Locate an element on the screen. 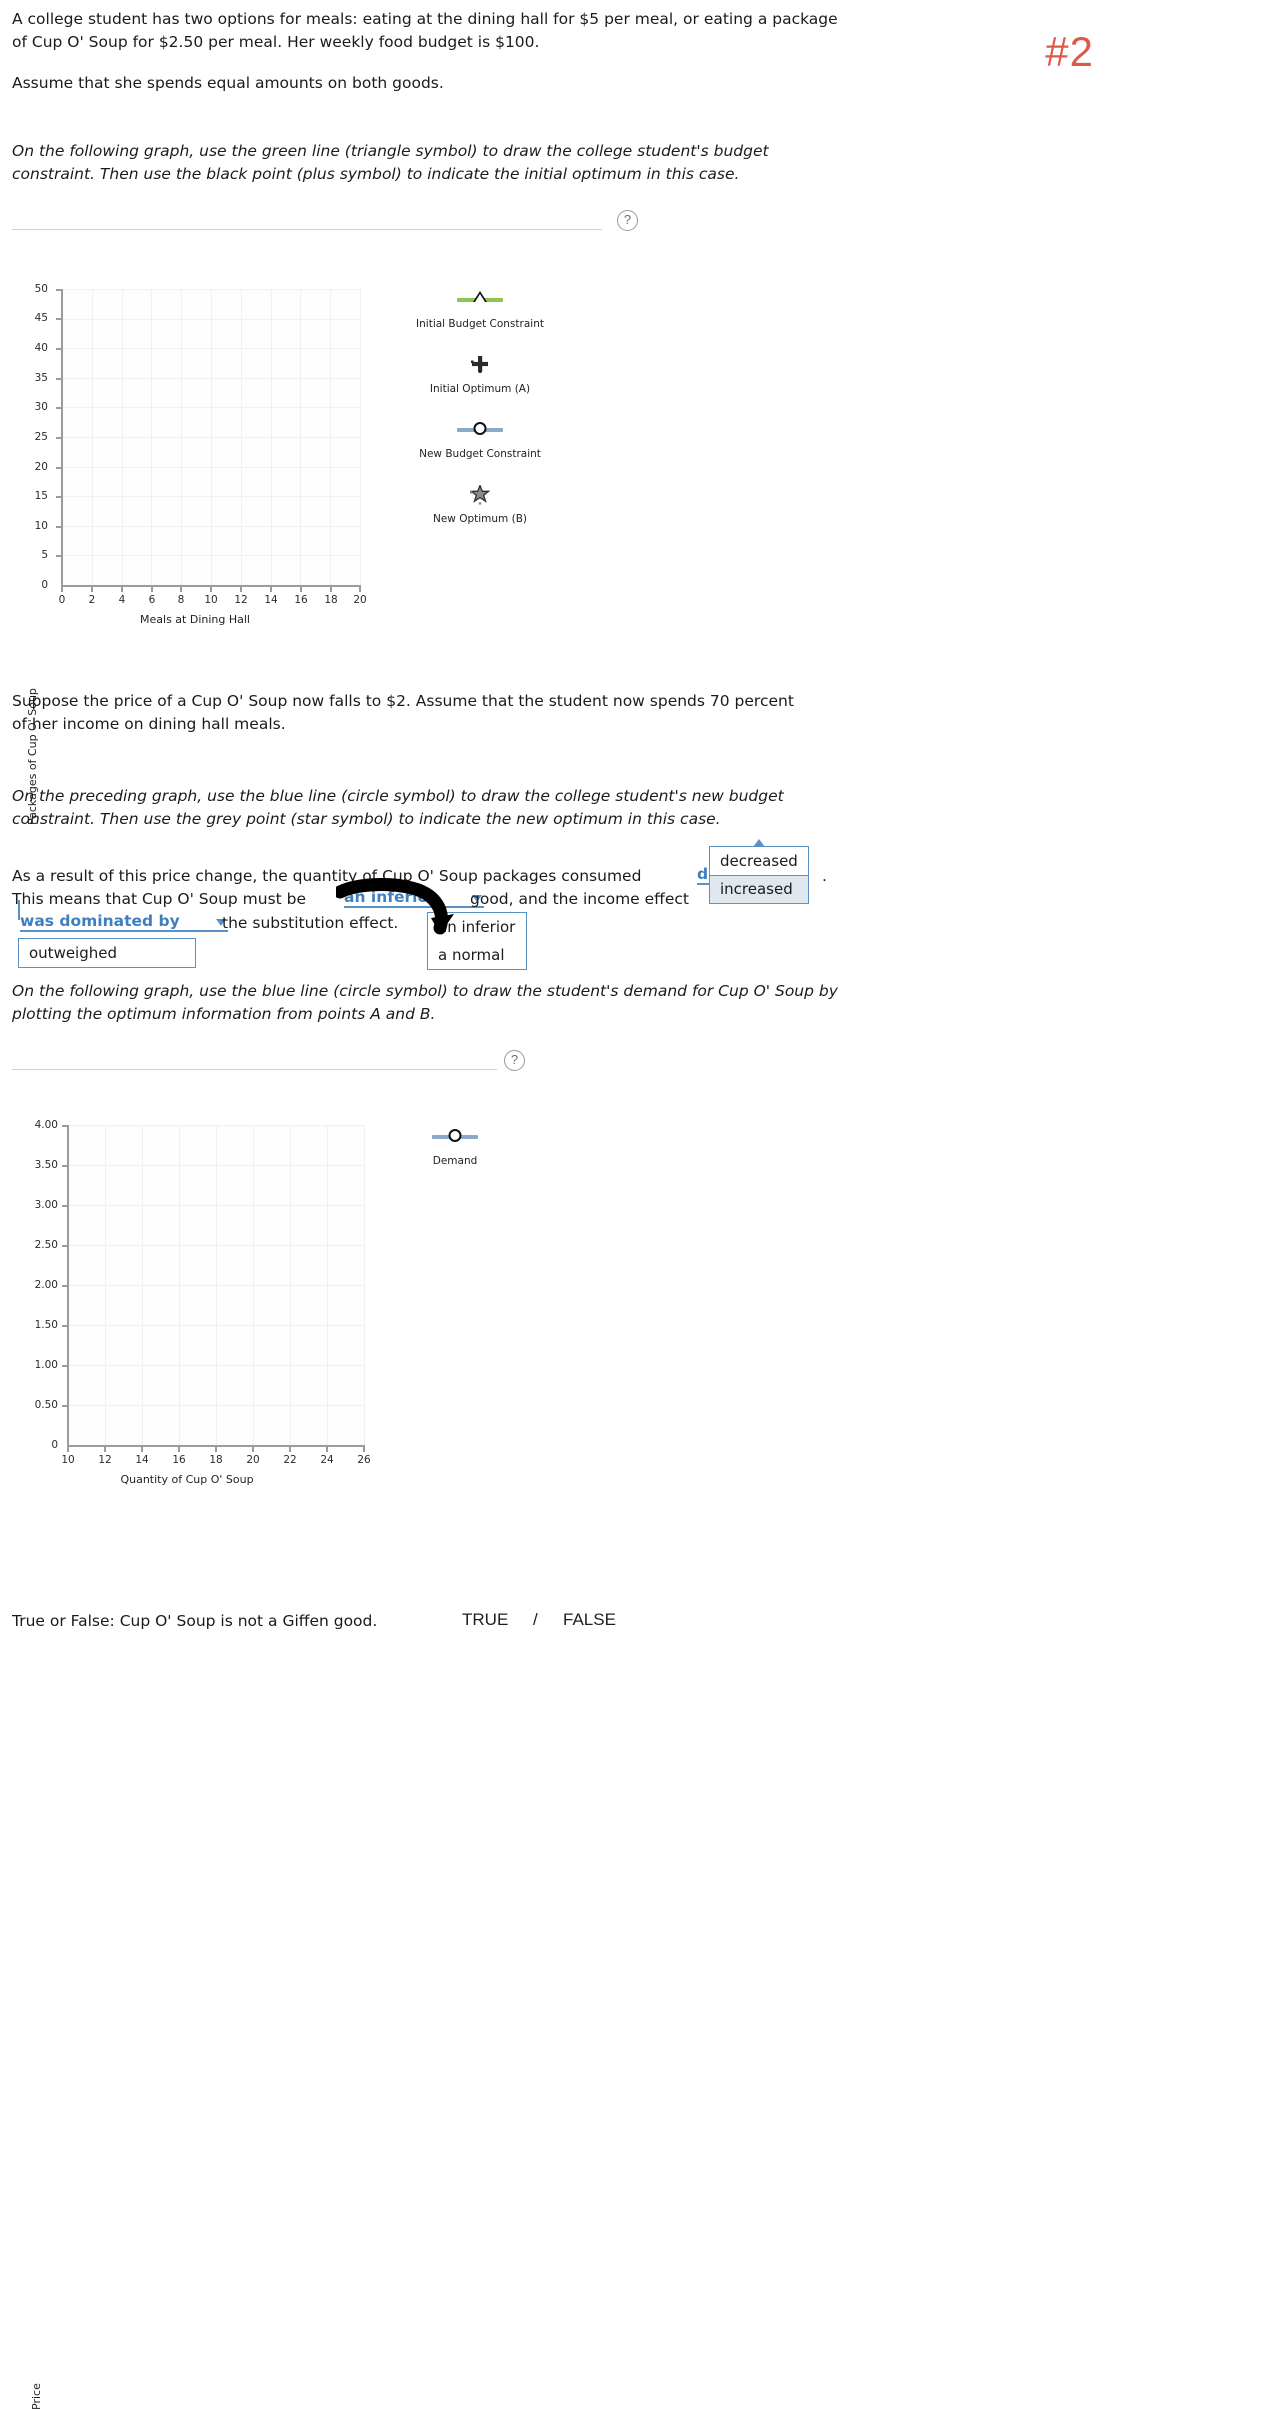  answer-option-false: FALSE is located at coordinates (589, 1620).